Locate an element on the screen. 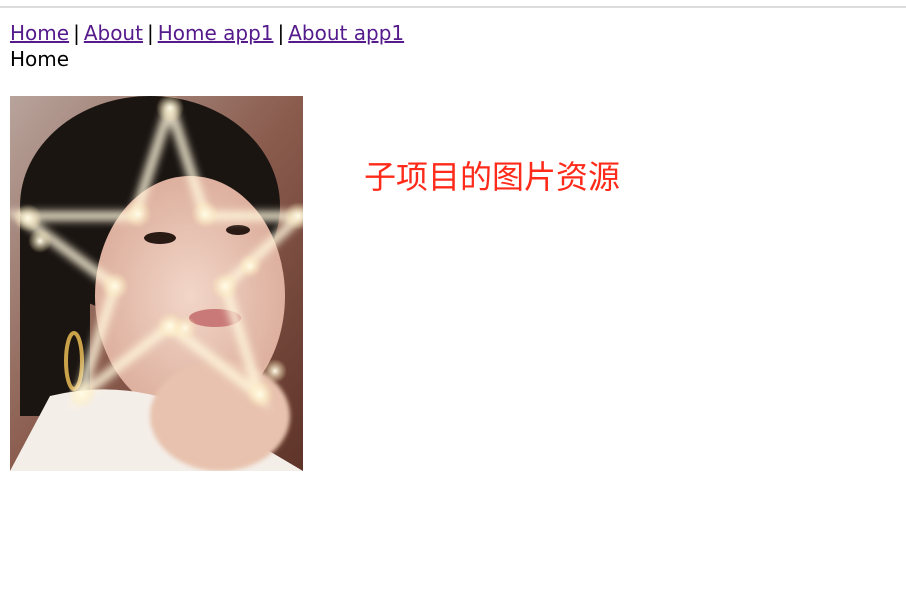 The image size is (906, 606). nav-link-home: Home is located at coordinates (39, 33).